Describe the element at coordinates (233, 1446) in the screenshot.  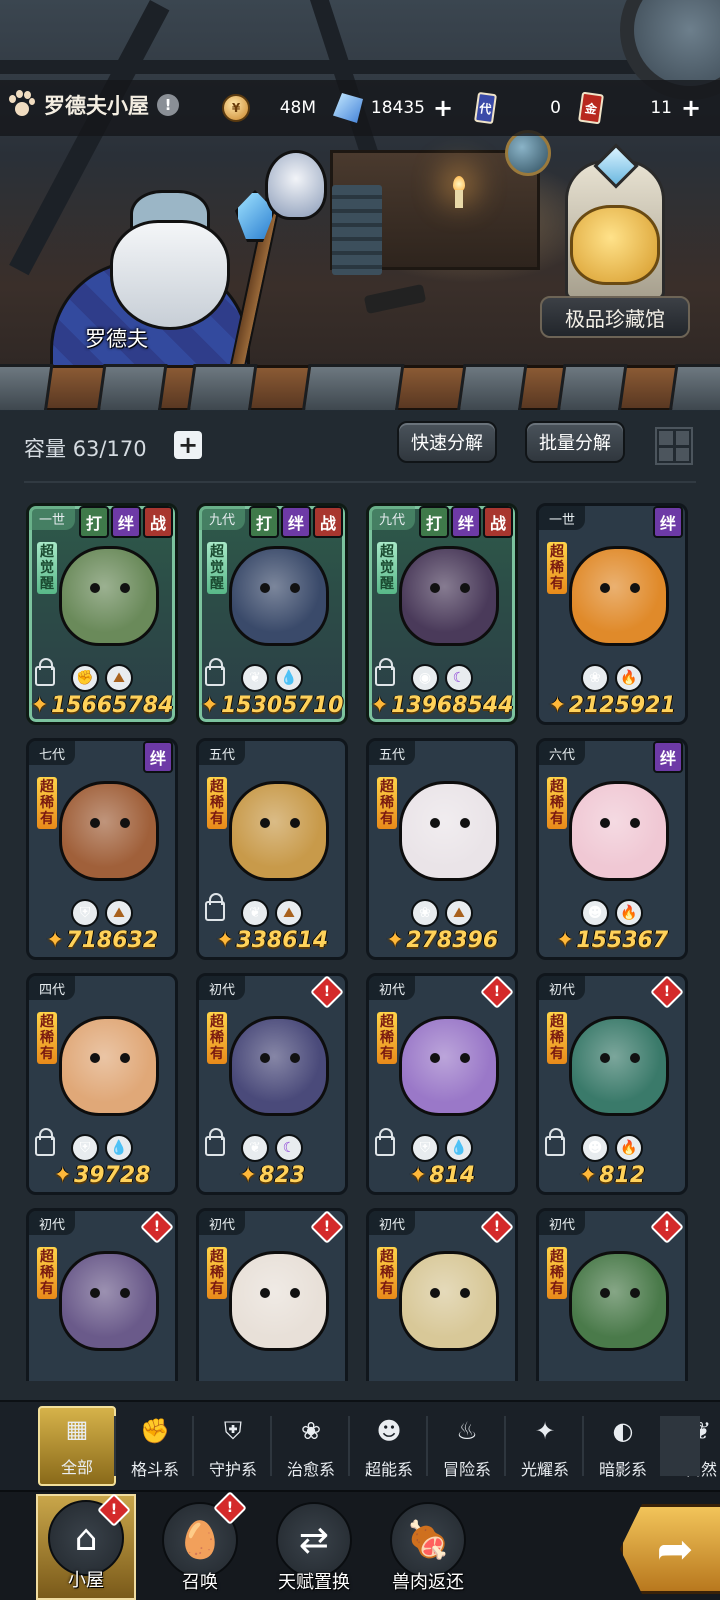
I see `filter-tab: ⛨ 守护系` at that location.